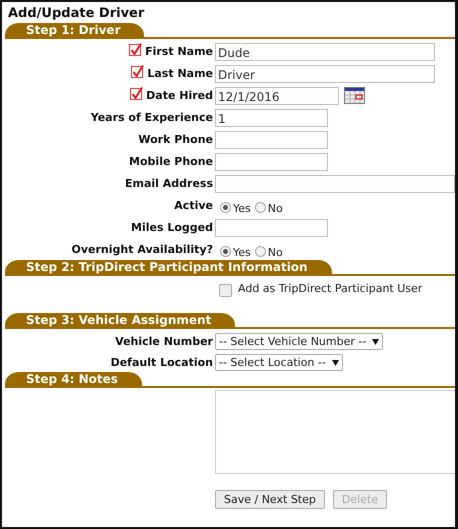  I want to click on text-field: Dude, so click(325, 52).